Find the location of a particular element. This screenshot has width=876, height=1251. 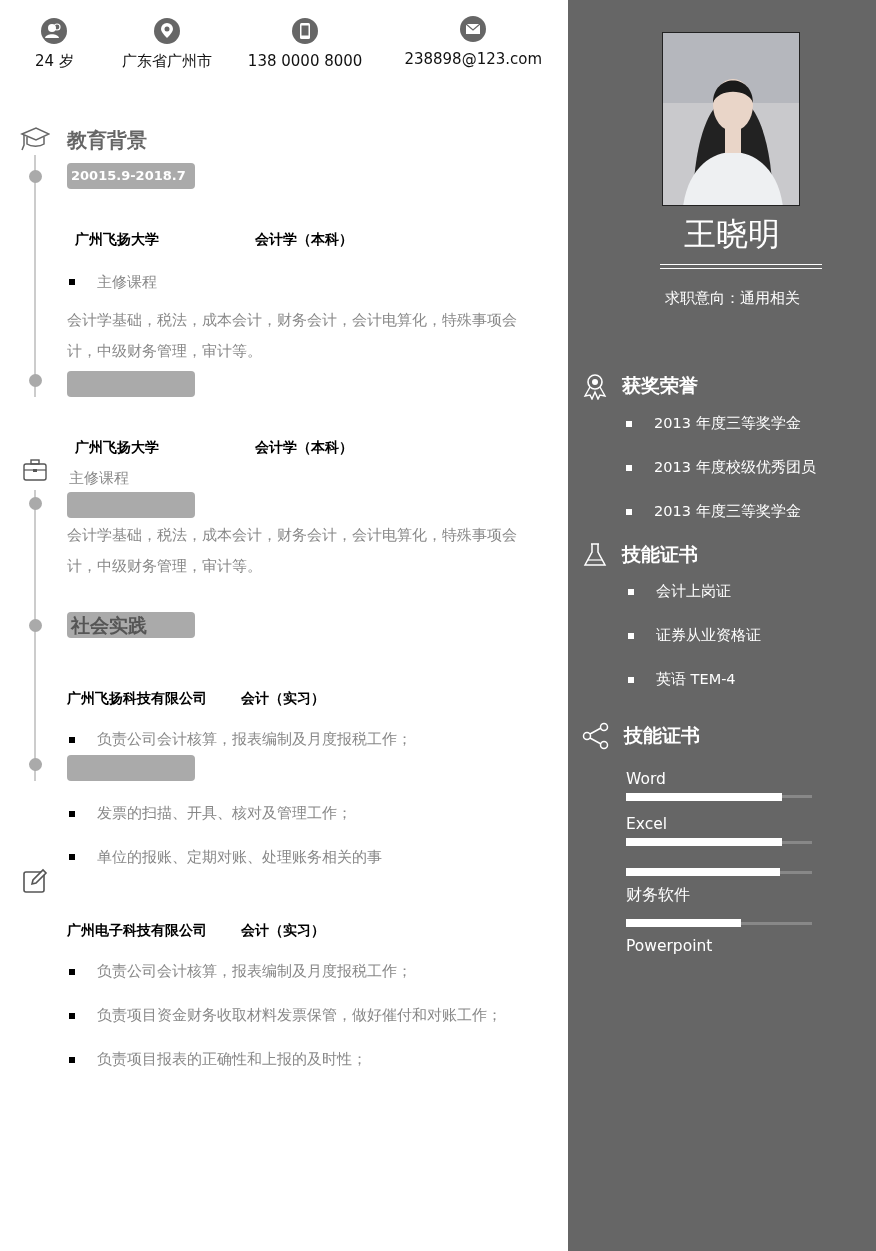

phone-icon is located at coordinates (305, 31).